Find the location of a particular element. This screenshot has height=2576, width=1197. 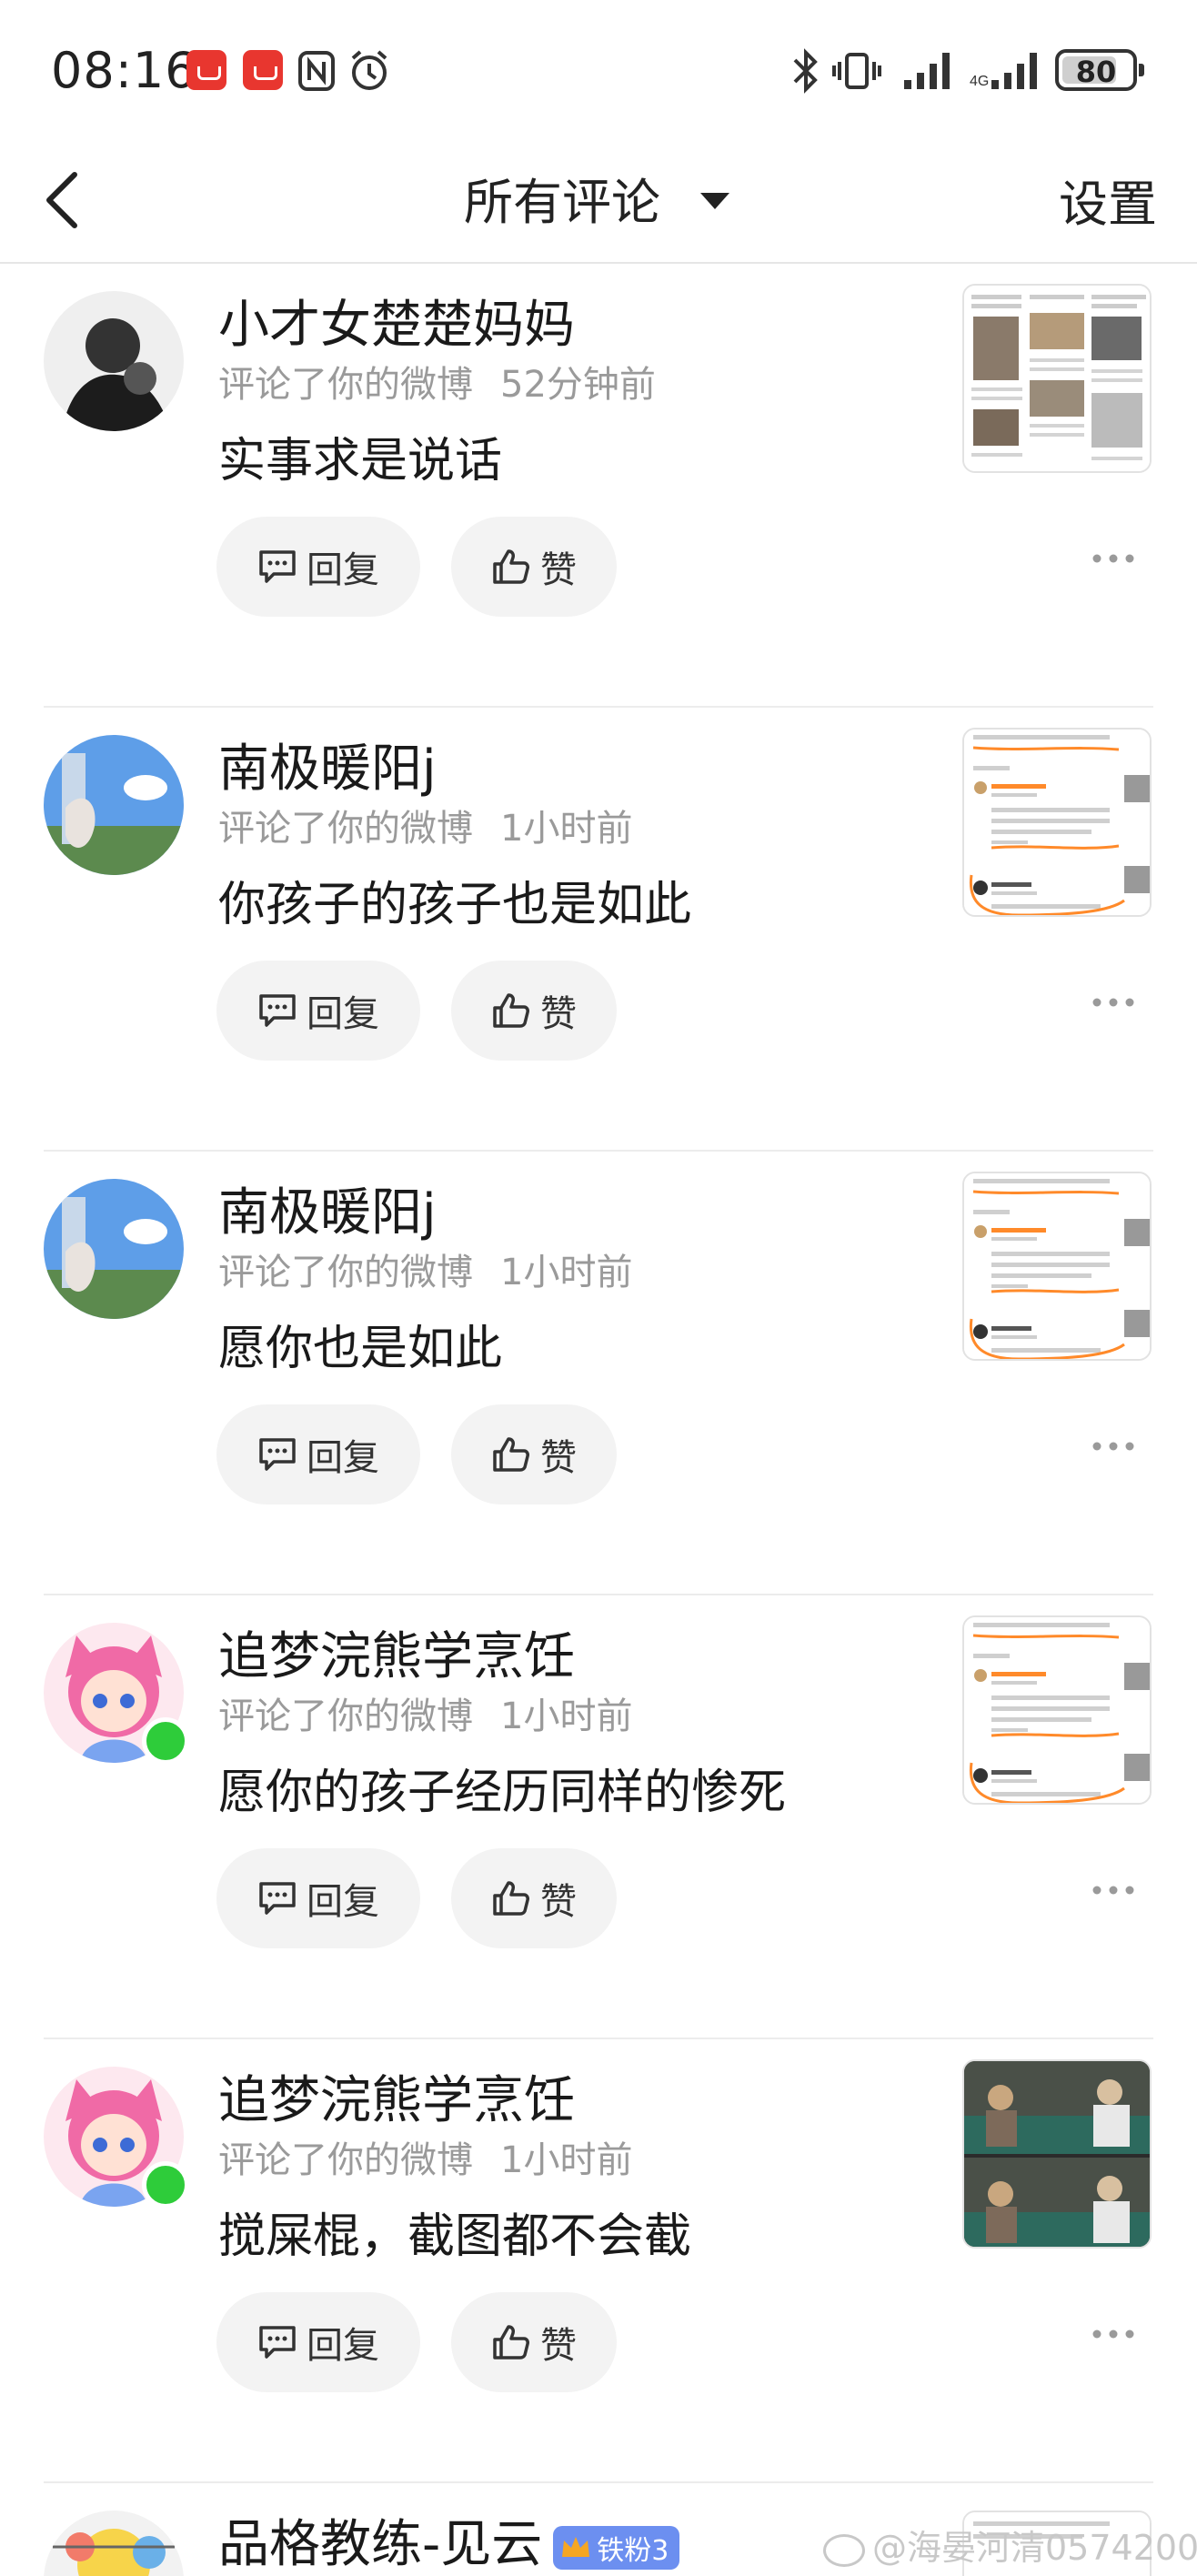

watermark-text: @海晏河清05742001 is located at coordinates (1034, 2548).